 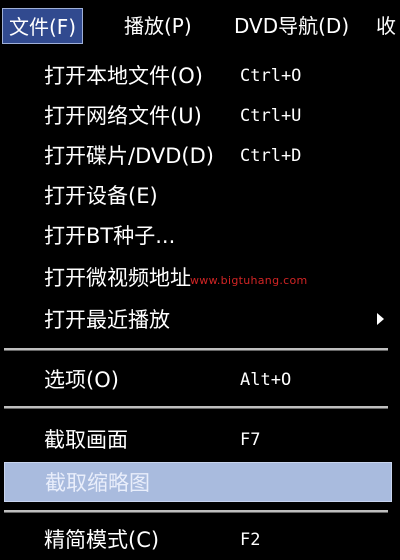 I want to click on menu-item-label: 打开本地文件(O), so click(x=123, y=76).